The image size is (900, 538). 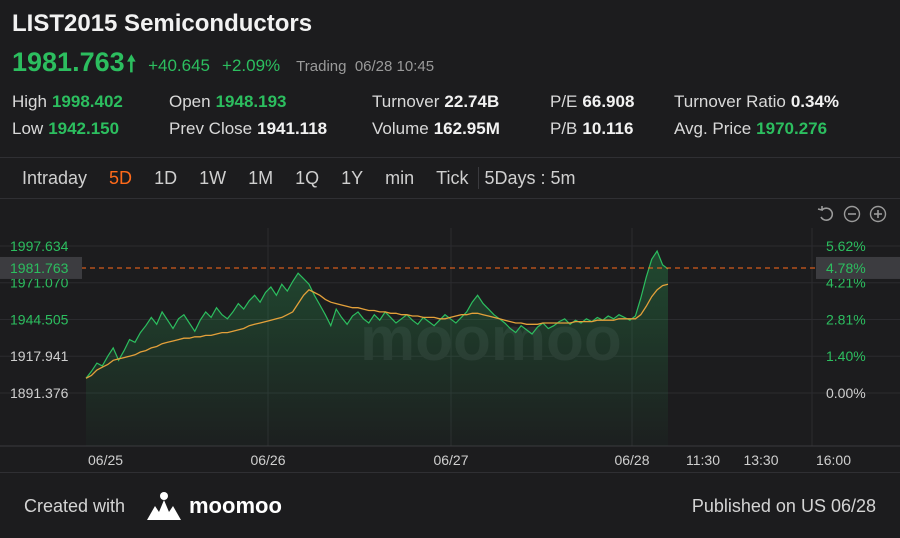 What do you see at coordinates (67, 101) in the screenshot?
I see `stat-high: High 1998.402` at bounding box center [67, 101].